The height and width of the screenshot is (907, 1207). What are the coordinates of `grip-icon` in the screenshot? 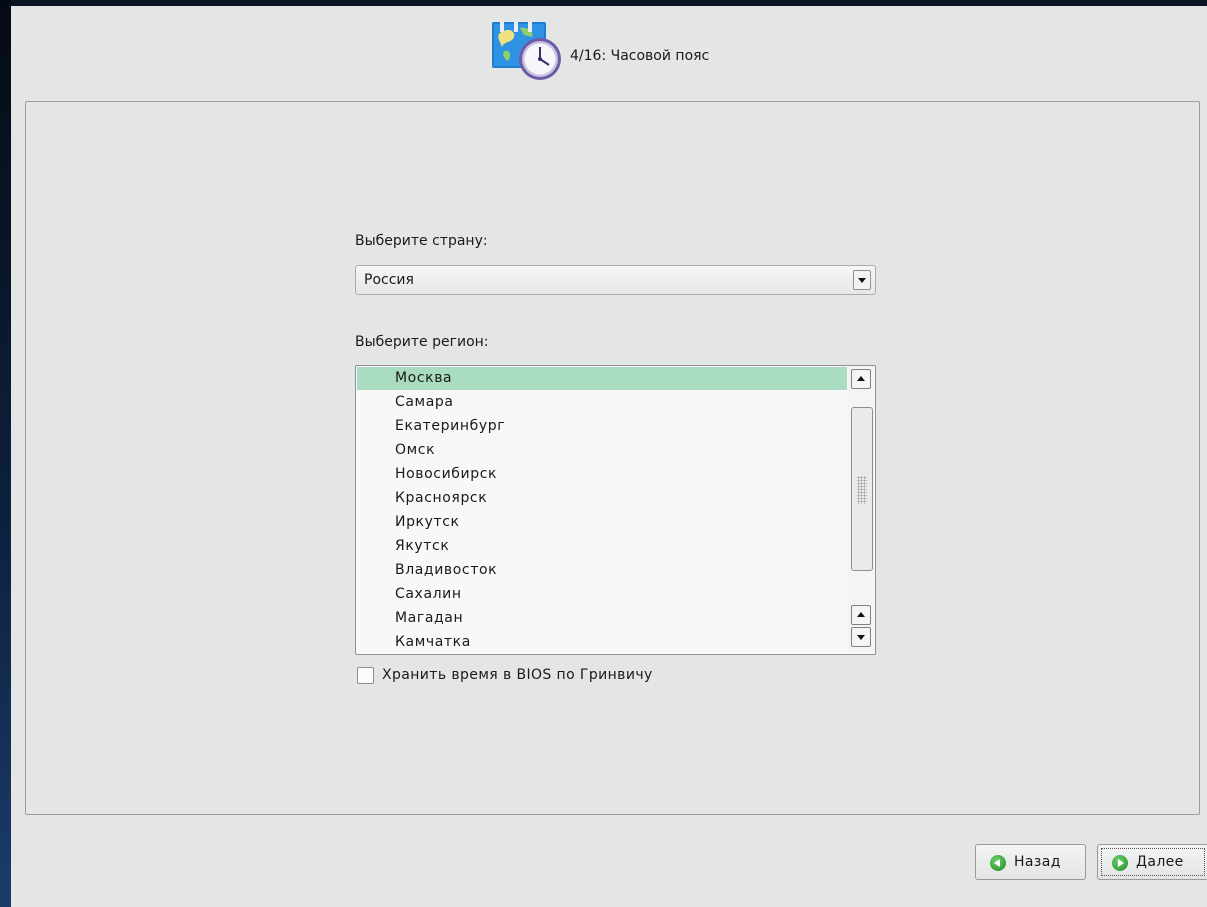 It's located at (862, 490).